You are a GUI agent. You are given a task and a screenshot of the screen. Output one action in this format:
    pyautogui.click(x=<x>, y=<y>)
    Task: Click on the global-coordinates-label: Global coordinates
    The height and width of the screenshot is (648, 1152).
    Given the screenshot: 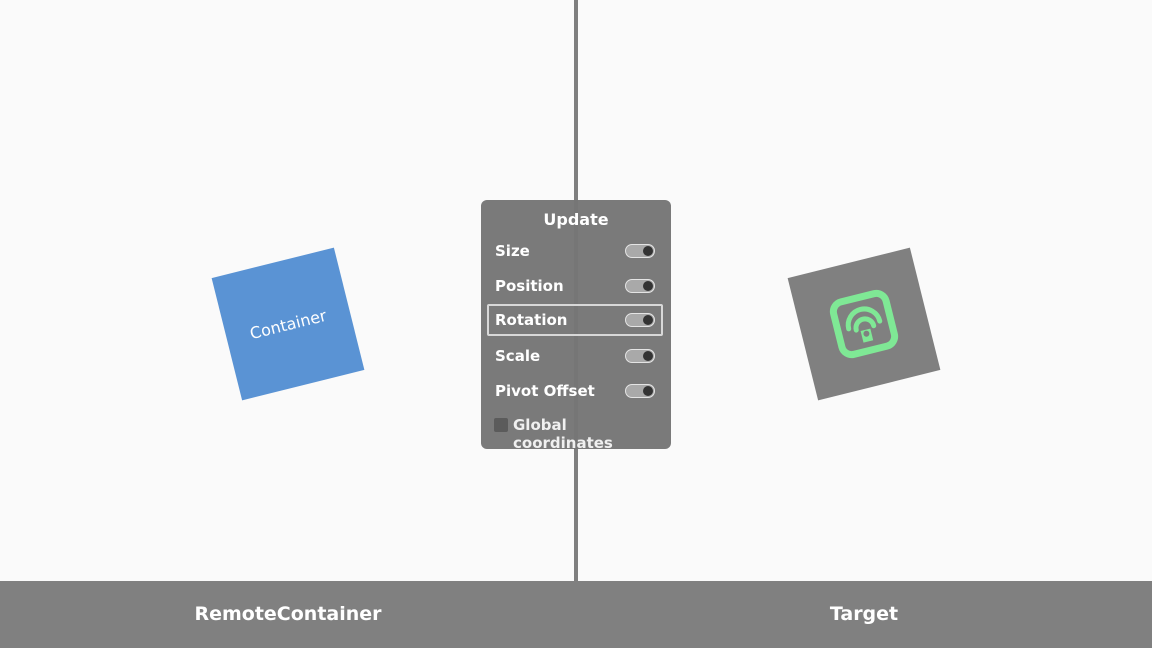 What is the action you would take?
    pyautogui.click(x=563, y=434)
    